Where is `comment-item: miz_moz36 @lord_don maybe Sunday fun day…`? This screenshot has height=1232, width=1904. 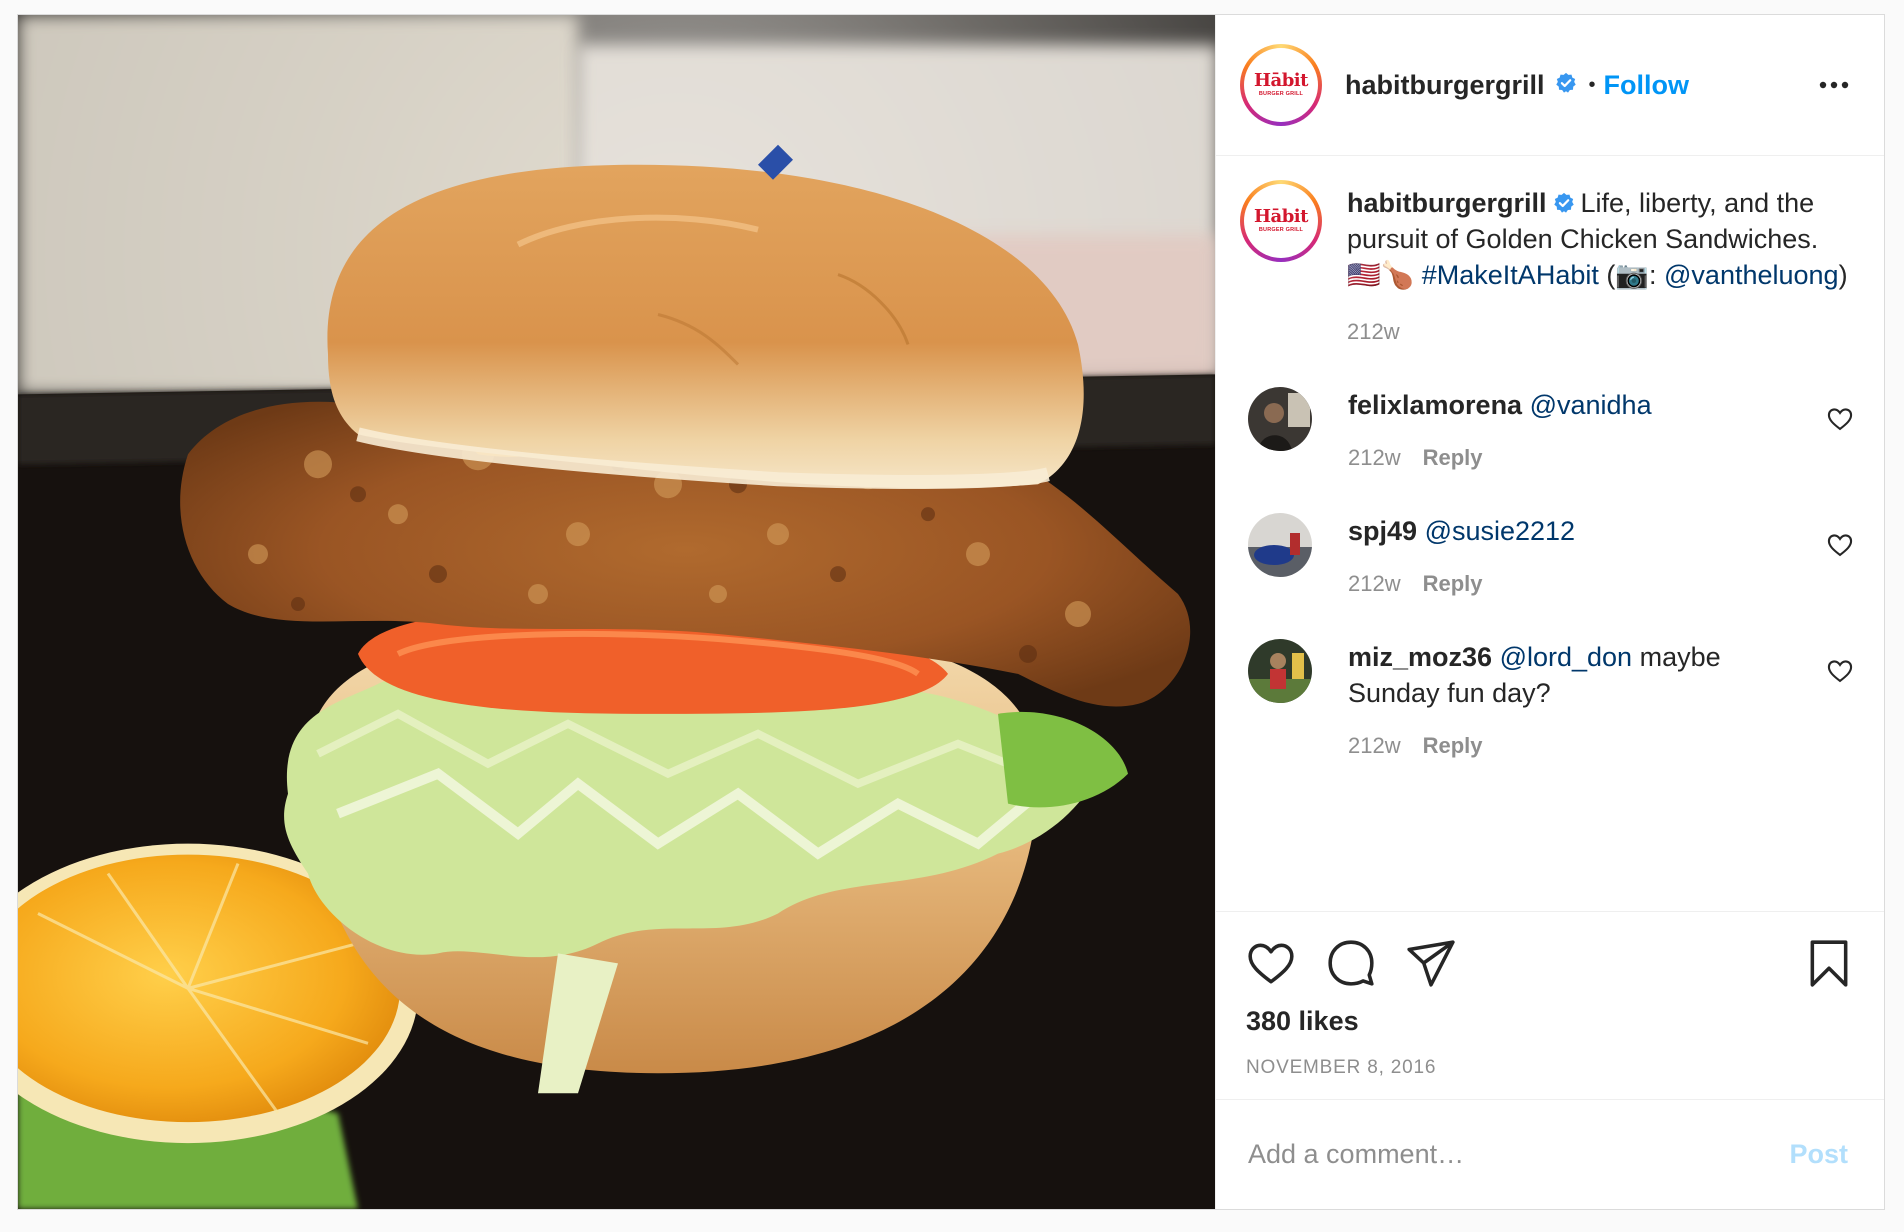
comment-item: miz_moz36 @lord_don maybe Sunday fun day… is located at coordinates (1547, 699).